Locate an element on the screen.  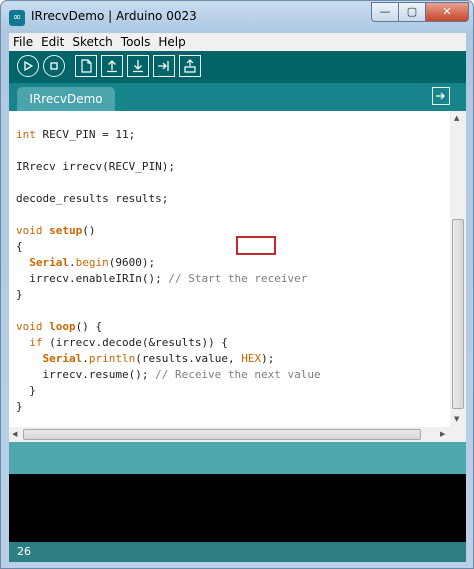
arrow-right-icon is located at coordinates (440, 96).